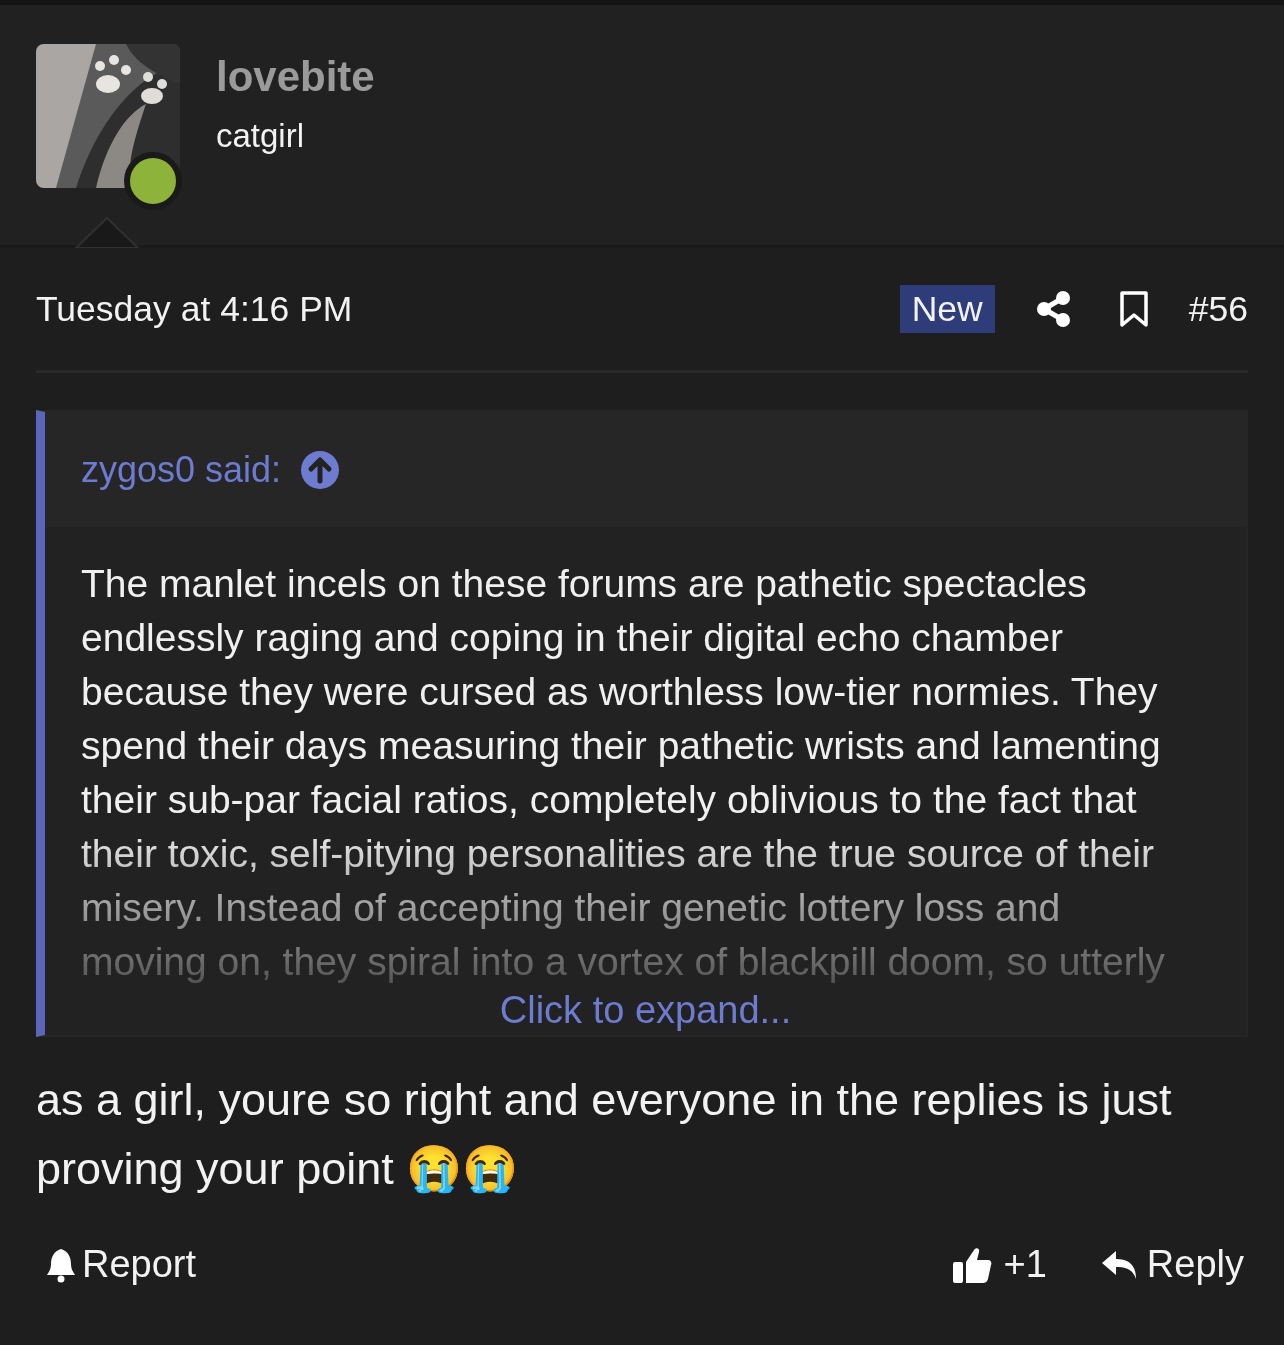 The width and height of the screenshot is (1284, 1345). I want to click on thumbs-up-icon, so click(971, 1264).